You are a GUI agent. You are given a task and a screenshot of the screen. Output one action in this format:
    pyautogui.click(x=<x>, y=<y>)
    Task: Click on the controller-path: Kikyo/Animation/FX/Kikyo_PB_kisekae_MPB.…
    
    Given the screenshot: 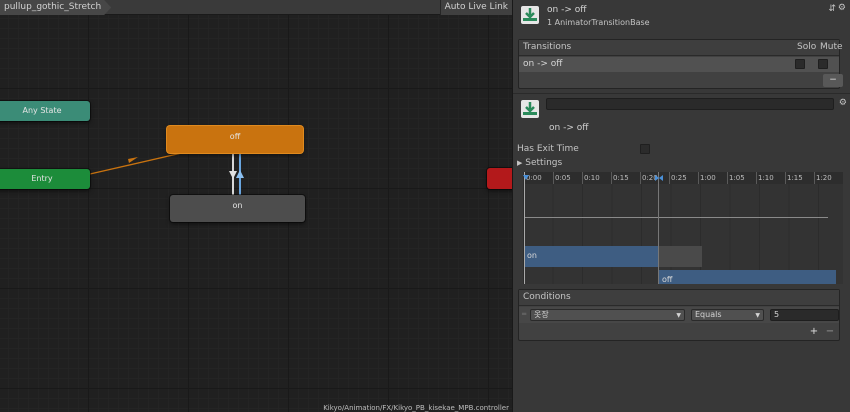 What is the action you would take?
    pyautogui.click(x=416, y=408)
    